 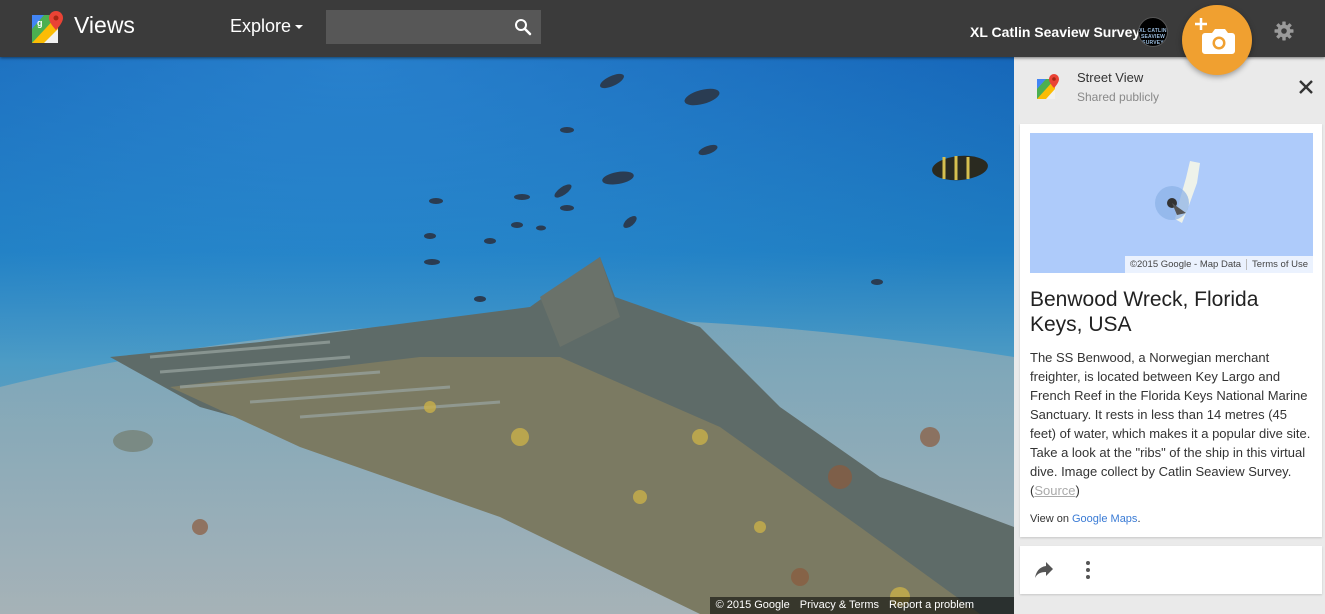 I want to click on account-name: XL Catlin Seaview Survey, so click(x=1055, y=32).